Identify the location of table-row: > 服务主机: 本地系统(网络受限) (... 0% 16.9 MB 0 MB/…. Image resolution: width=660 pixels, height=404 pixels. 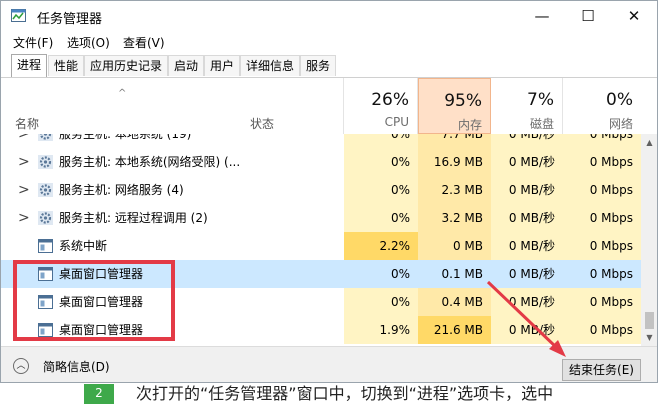
(321, 162).